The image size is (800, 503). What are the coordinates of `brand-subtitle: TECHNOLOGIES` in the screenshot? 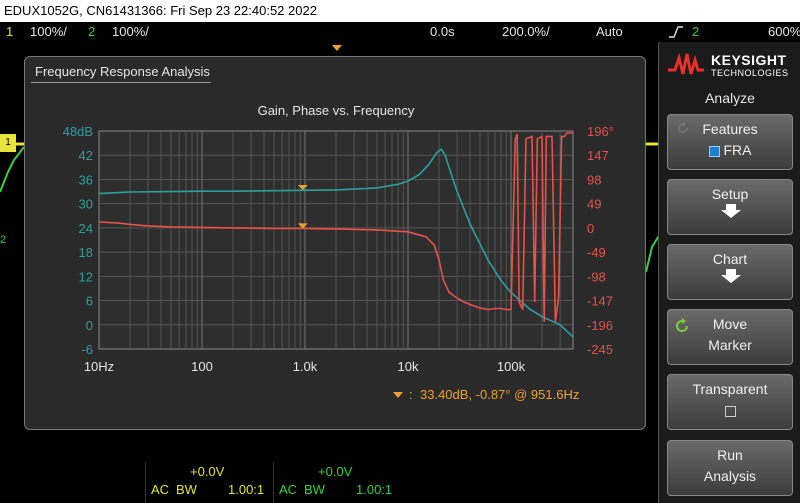 It's located at (750, 73).